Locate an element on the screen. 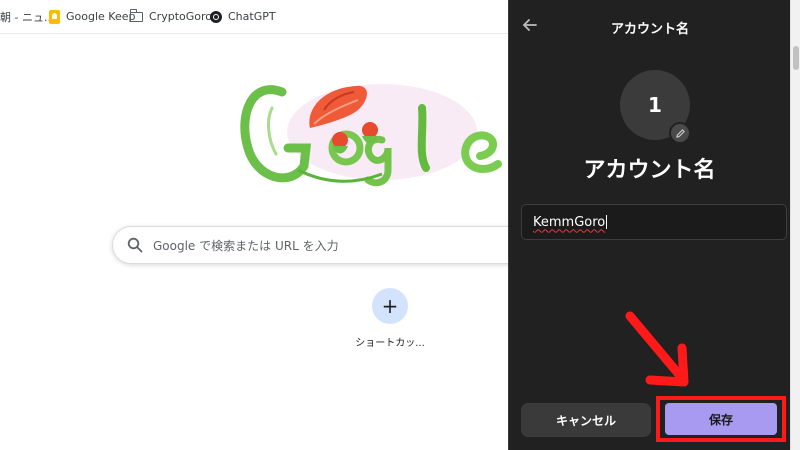  plus-icon: + is located at coordinates (390, 306).